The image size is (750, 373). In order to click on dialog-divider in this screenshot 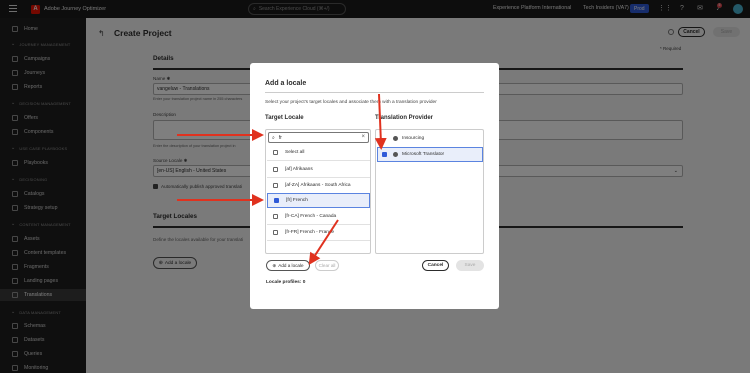, I will do `click(374, 92)`.